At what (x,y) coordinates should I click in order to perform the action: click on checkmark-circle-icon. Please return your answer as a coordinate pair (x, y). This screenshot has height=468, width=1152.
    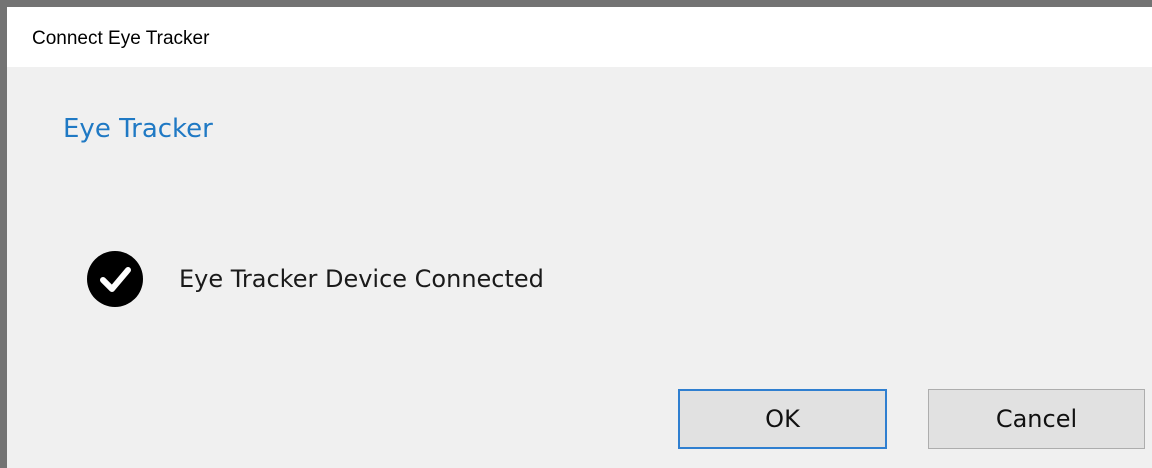
    Looking at the image, I should click on (115, 279).